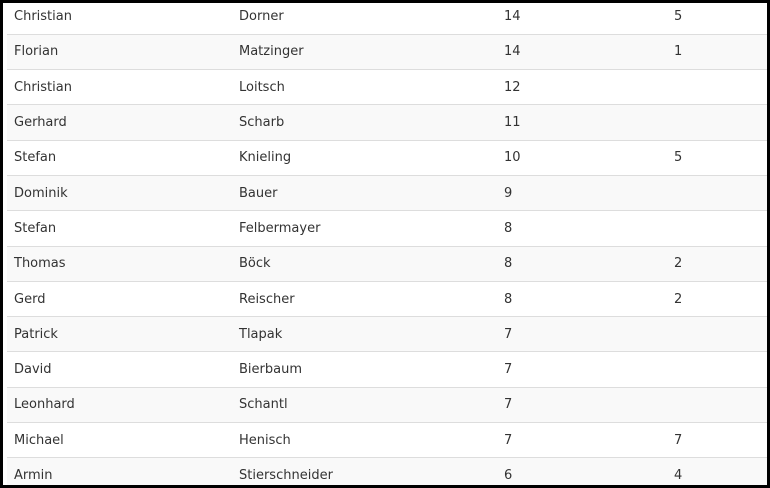 The image size is (770, 488). I want to click on table-row: Gerhard Scharb 11, so click(387, 122).